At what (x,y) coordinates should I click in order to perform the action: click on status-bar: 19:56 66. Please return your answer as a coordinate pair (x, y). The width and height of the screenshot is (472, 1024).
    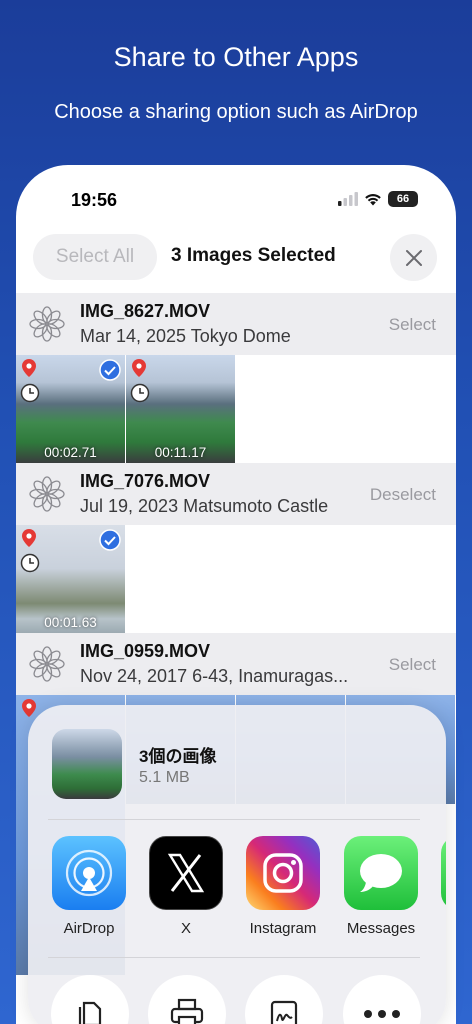
    Looking at the image, I should click on (236, 195).